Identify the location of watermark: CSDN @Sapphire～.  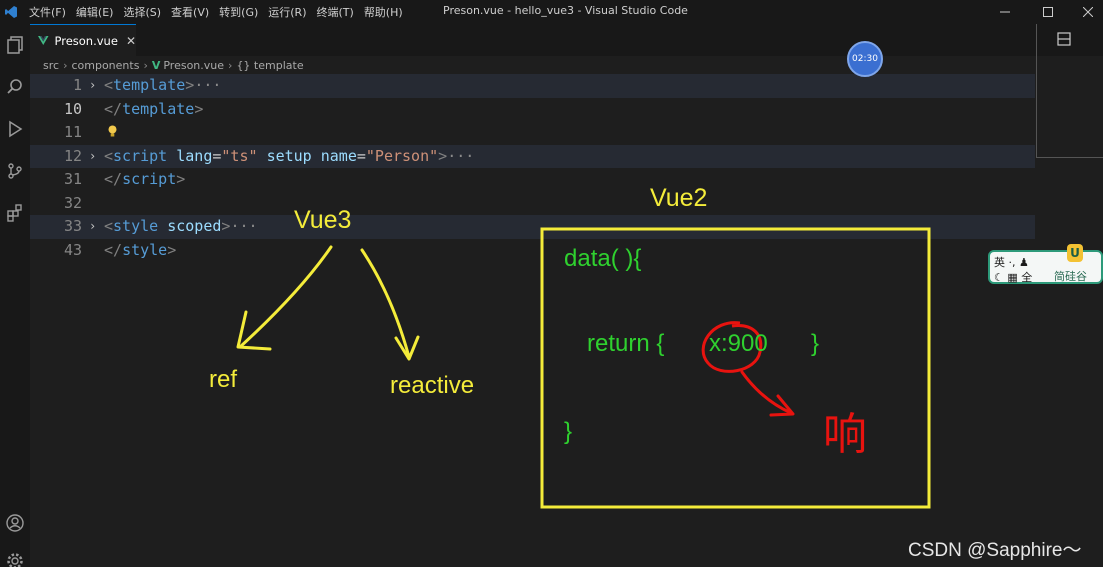
(995, 550).